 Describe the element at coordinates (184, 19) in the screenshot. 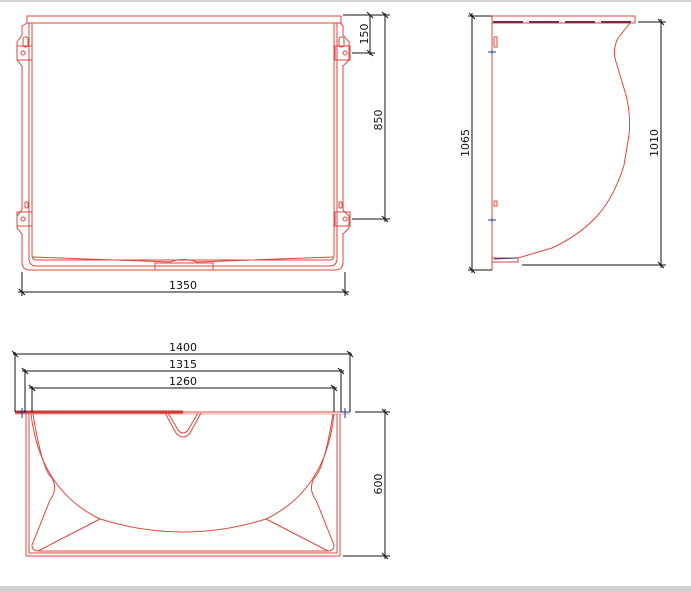

I see `top-view-top-rail` at that location.